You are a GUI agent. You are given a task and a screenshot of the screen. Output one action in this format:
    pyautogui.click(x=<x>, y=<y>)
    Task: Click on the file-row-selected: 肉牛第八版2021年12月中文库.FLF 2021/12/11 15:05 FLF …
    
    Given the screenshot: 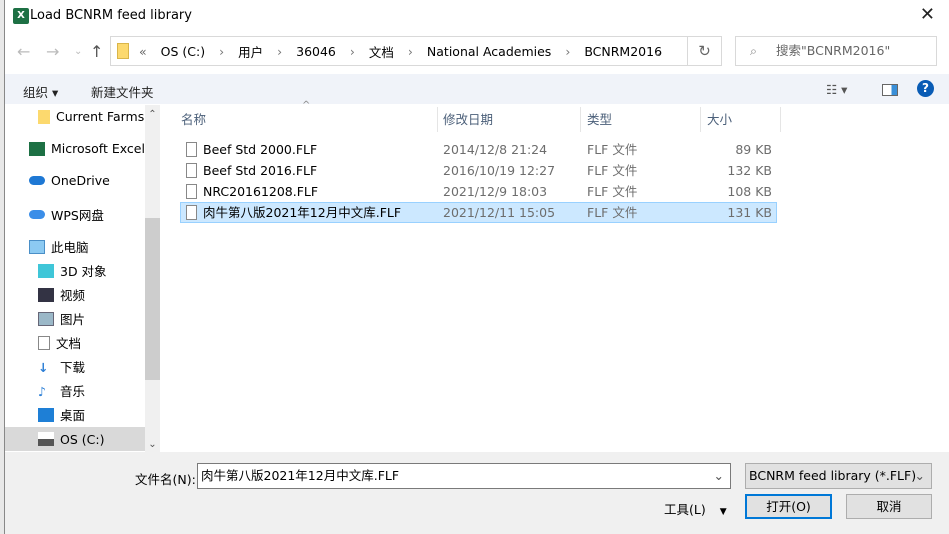 What is the action you would take?
    pyautogui.click(x=478, y=212)
    